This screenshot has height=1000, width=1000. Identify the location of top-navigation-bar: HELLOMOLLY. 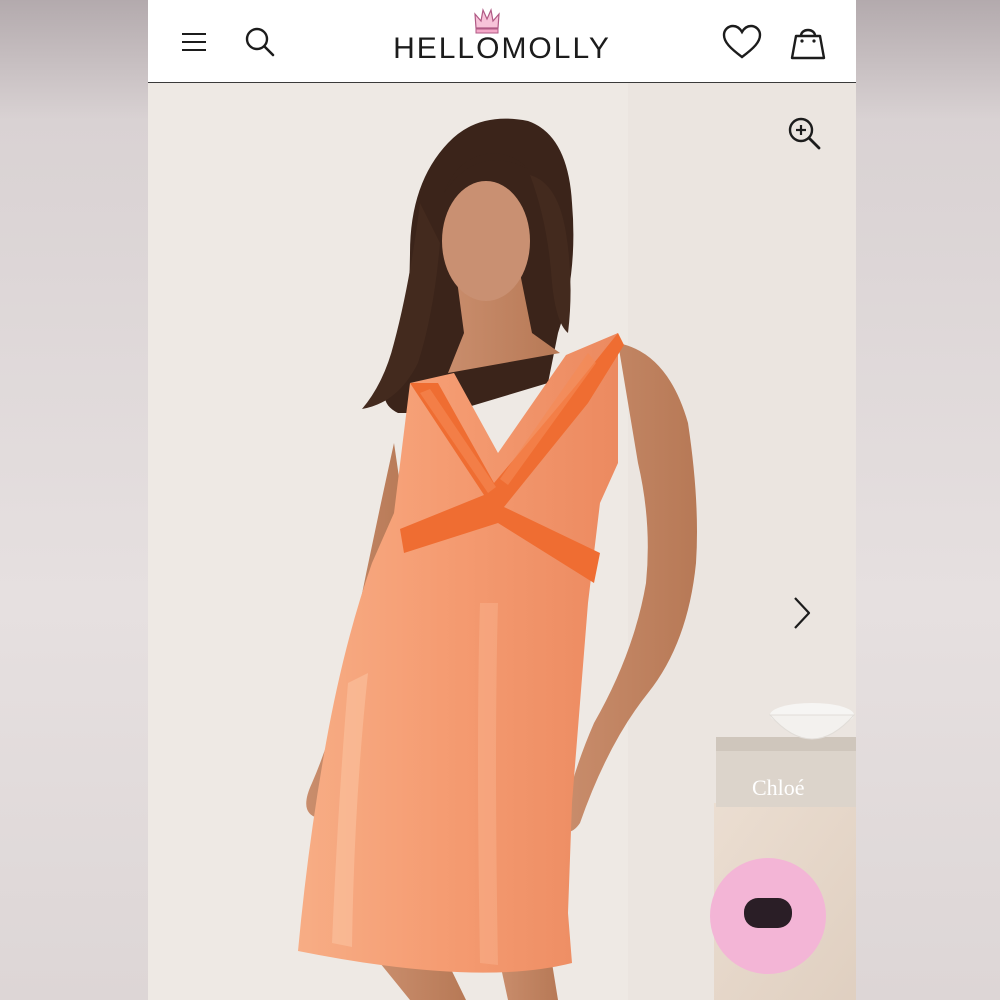
(502, 41).